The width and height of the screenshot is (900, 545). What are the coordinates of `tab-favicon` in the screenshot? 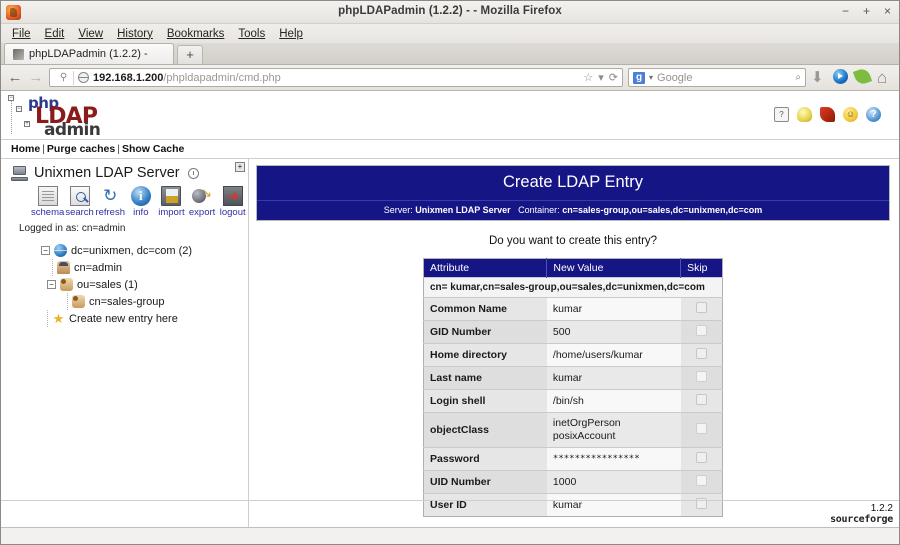 It's located at (18, 54).